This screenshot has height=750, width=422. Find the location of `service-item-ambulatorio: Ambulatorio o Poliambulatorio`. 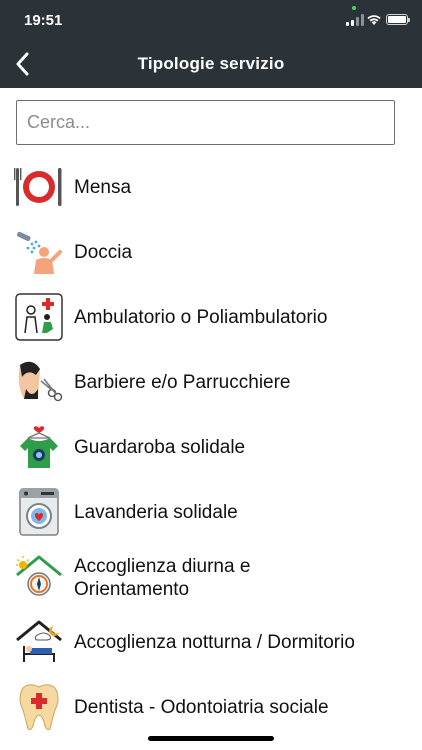

service-item-ambulatorio: Ambulatorio o Poliambulatorio is located at coordinates (211, 317).